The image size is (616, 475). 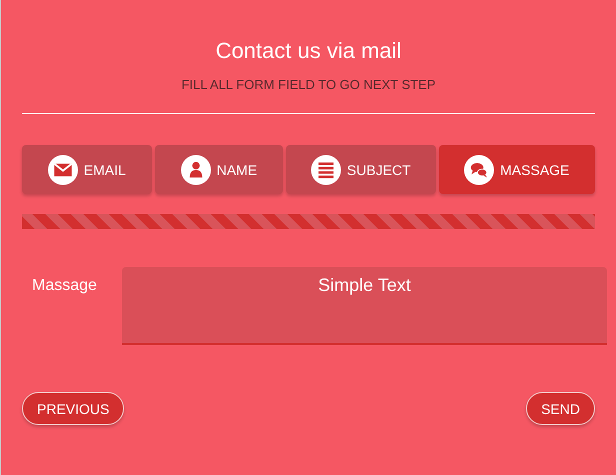 I want to click on envelope-icon, so click(x=63, y=169).